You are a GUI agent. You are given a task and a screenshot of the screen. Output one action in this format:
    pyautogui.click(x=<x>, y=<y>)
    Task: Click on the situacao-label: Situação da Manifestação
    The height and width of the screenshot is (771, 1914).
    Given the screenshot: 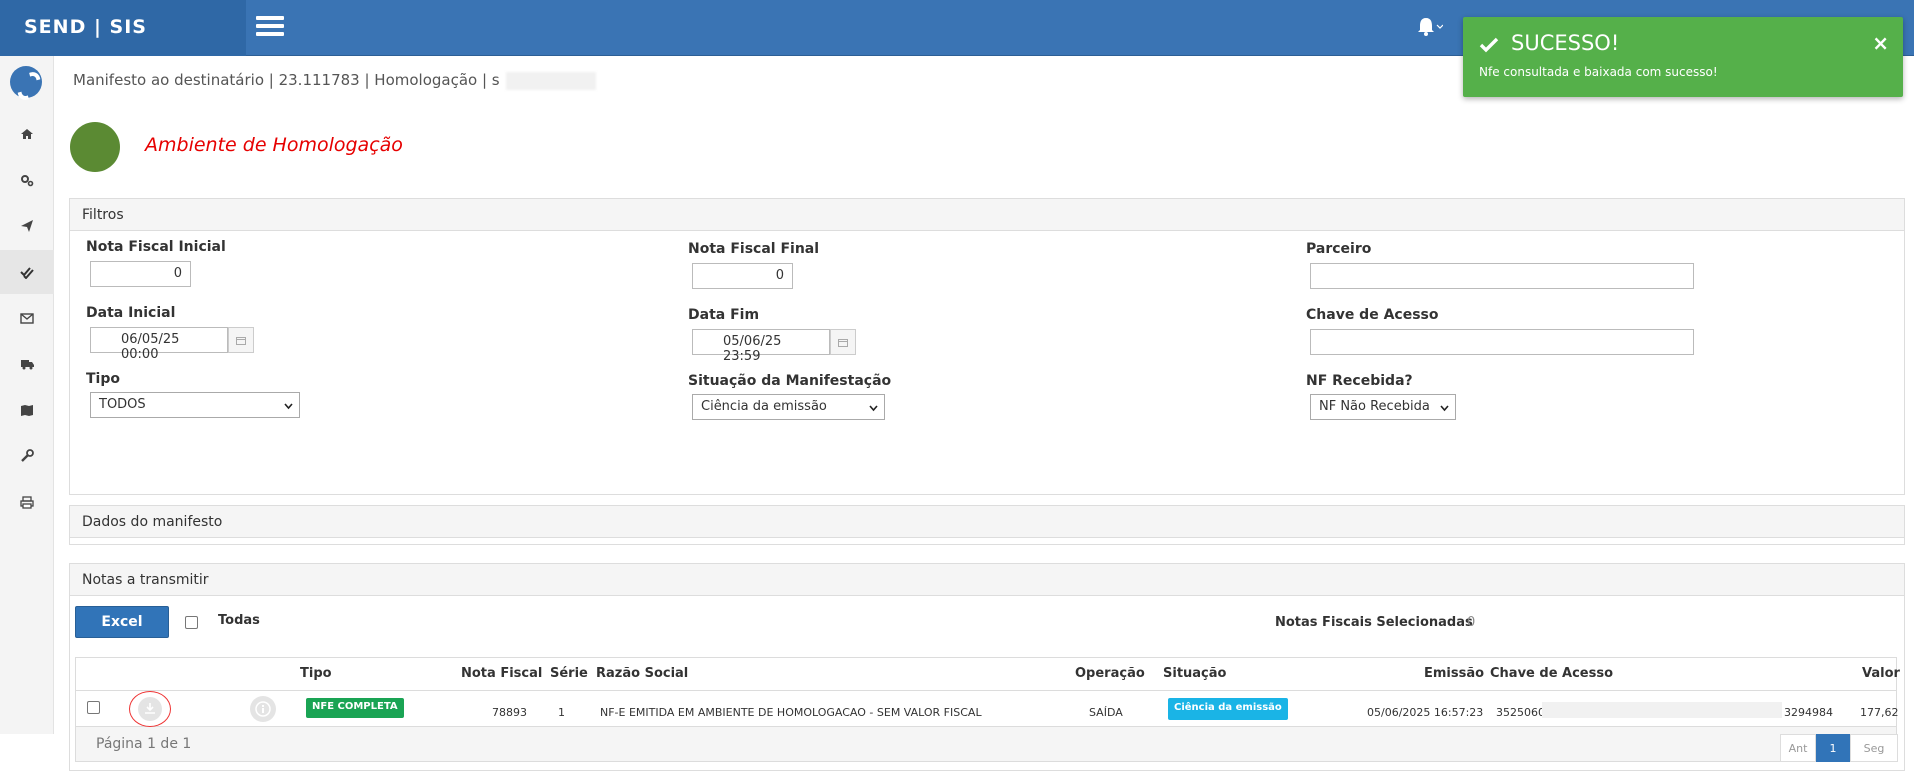 What is the action you would take?
    pyautogui.click(x=790, y=381)
    